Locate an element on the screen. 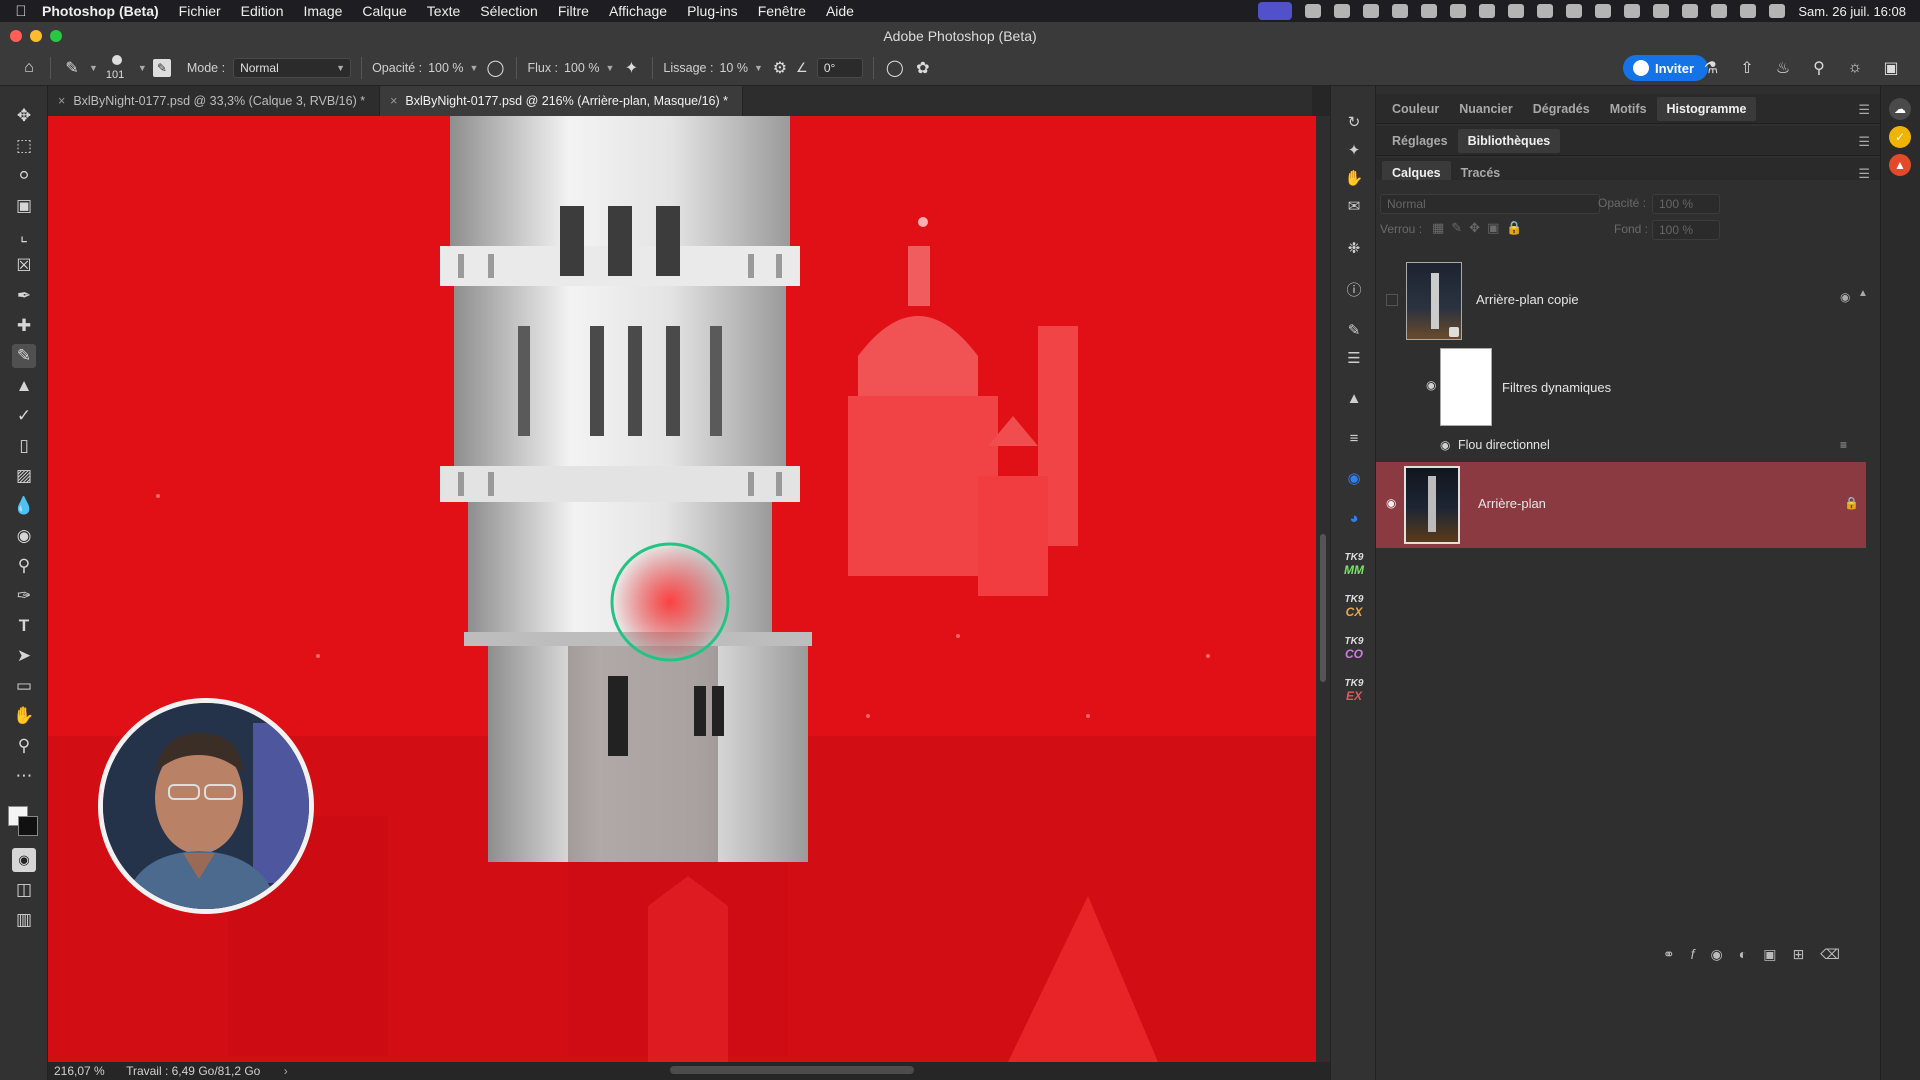 This screenshot has width=1920, height=1080. eraser-tool-icon: ▯ is located at coordinates (24, 446).